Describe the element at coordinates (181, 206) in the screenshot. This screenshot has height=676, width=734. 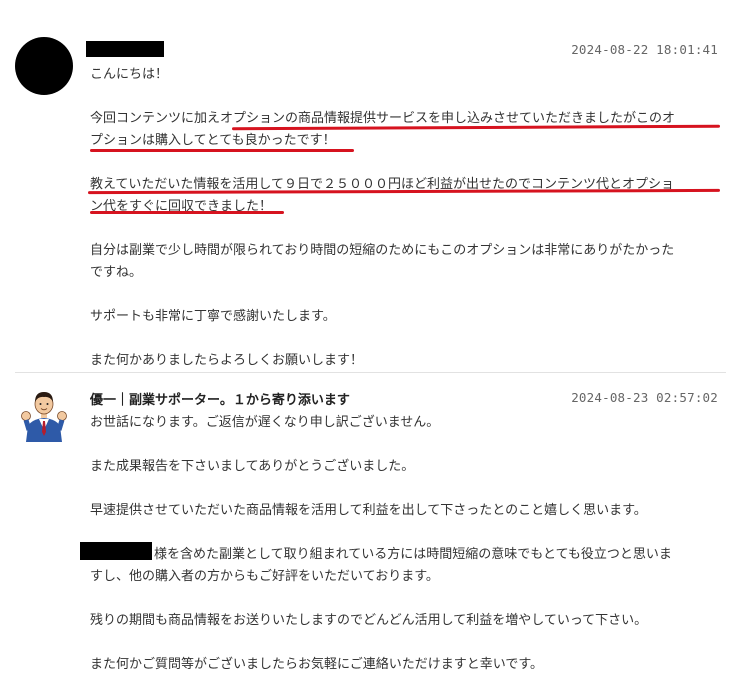
I see `body-line: ン代をすぐに回収できました！` at that location.